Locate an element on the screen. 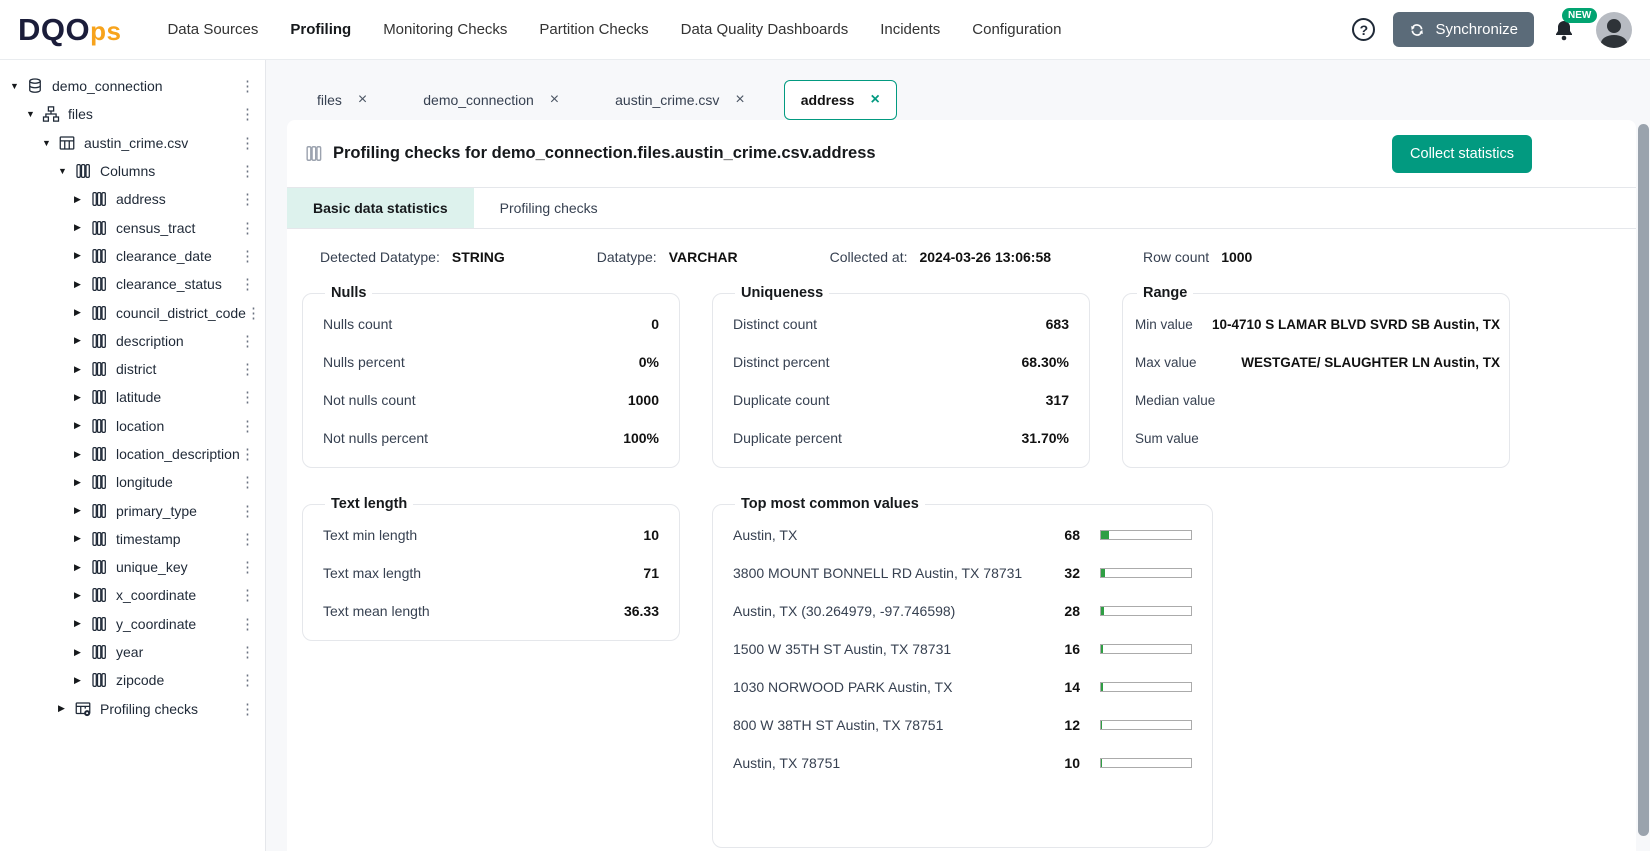 The width and height of the screenshot is (1650, 851). main-scrollbar-thumb is located at coordinates (1643, 480).